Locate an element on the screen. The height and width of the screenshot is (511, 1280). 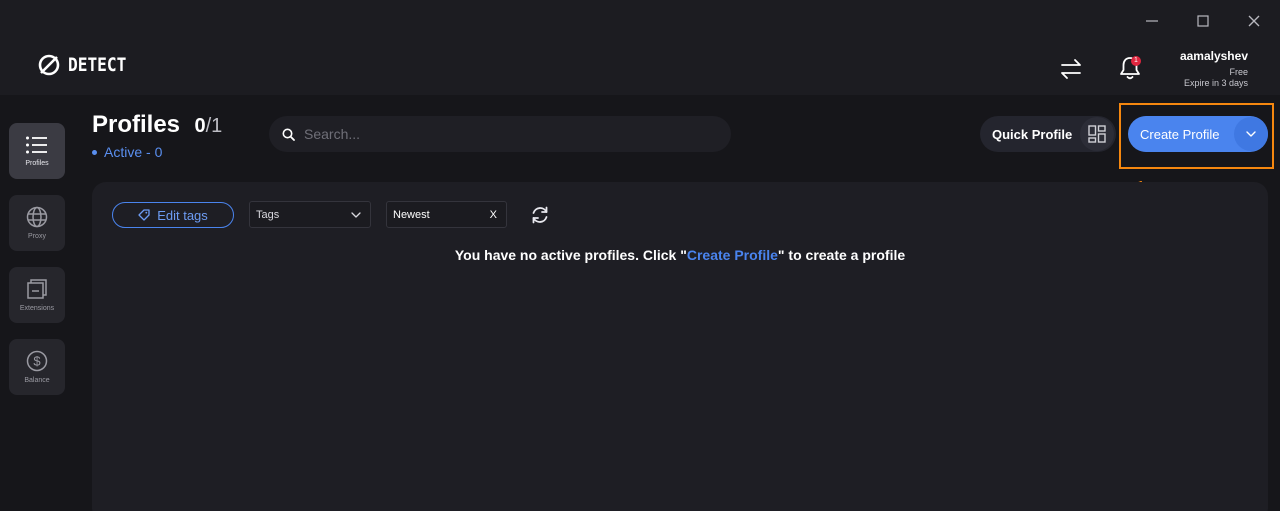
user-plan: Free is located at coordinates (1238, 72).